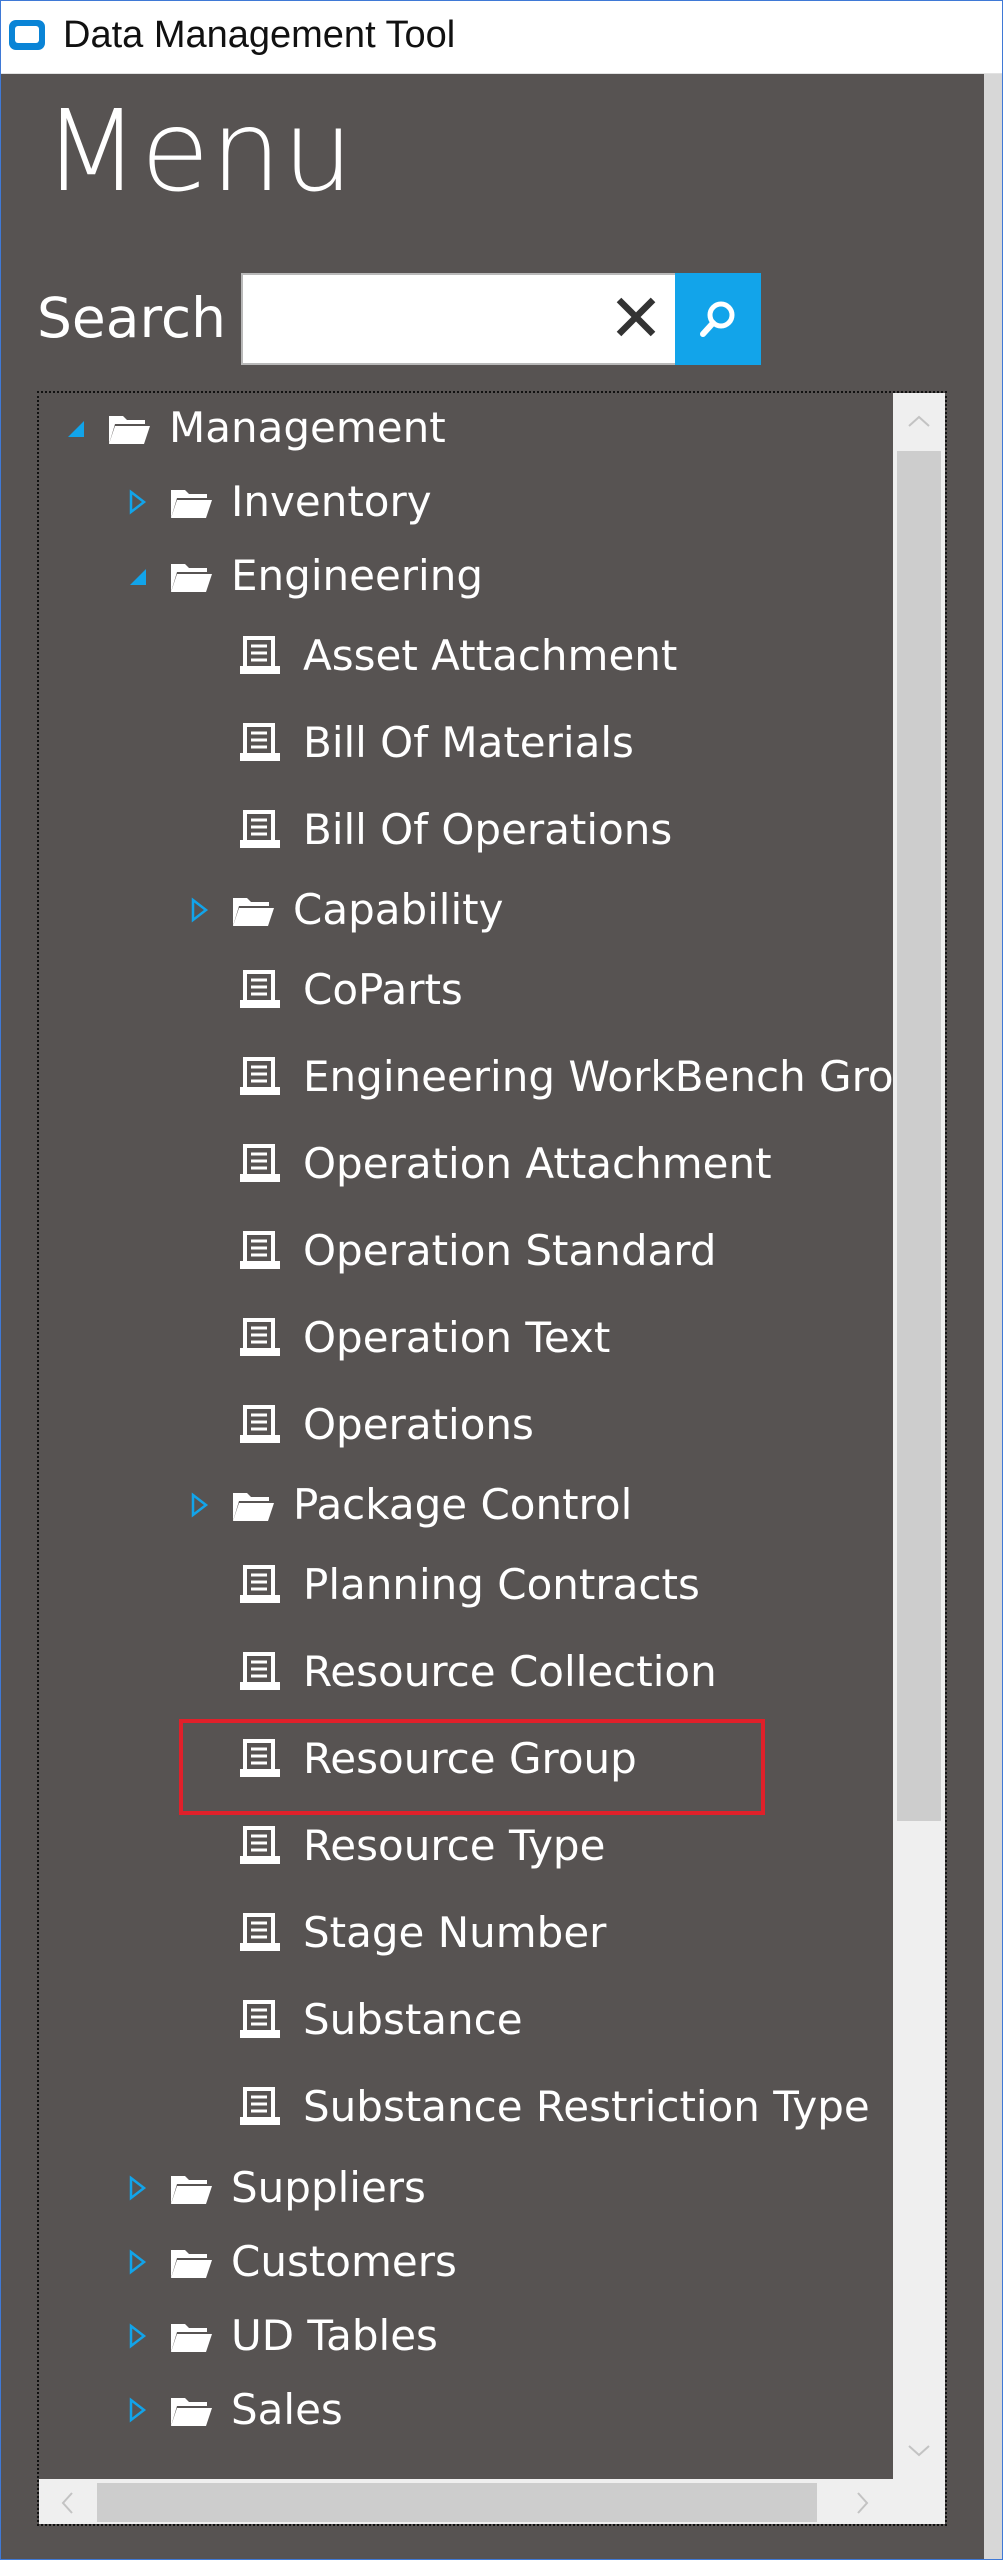 The image size is (1003, 2560). What do you see at coordinates (419, 319) in the screenshot?
I see `search-input` at bounding box center [419, 319].